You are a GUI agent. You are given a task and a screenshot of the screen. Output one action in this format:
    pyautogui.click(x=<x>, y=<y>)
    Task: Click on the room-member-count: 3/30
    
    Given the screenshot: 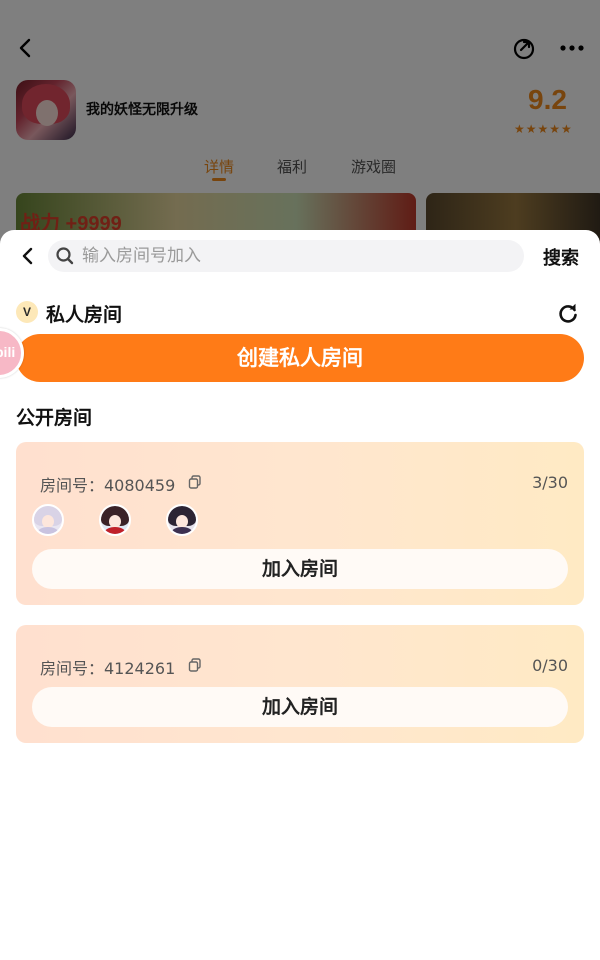 What is the action you would take?
    pyautogui.click(x=550, y=482)
    